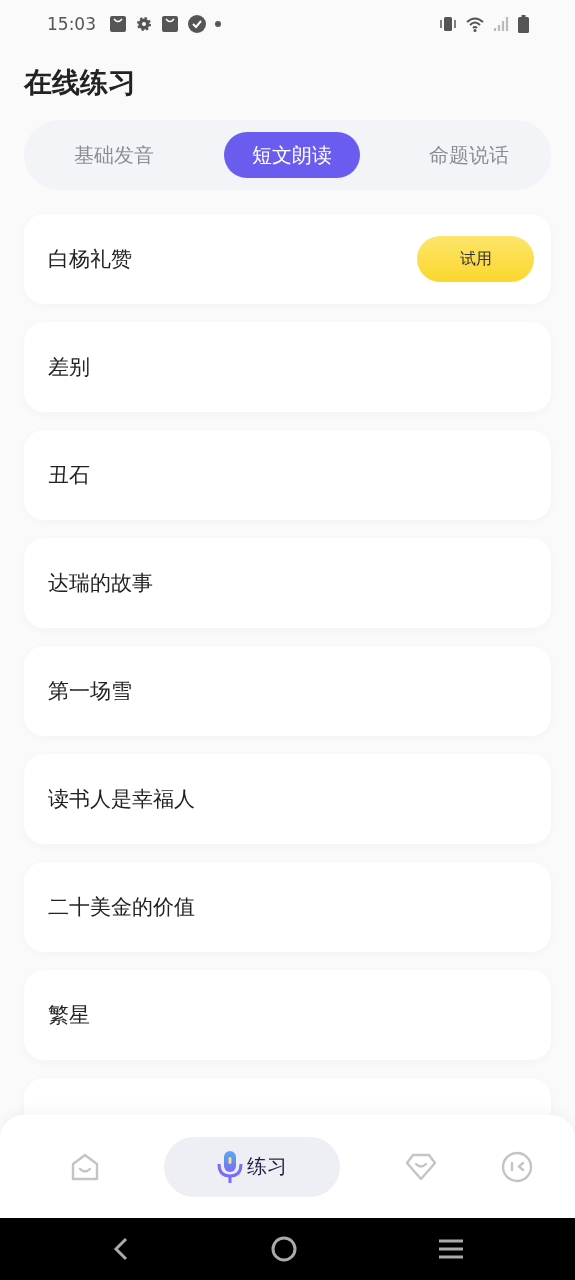 The image size is (575, 1280). What do you see at coordinates (85, 1166) in the screenshot?
I see `house-icon` at bounding box center [85, 1166].